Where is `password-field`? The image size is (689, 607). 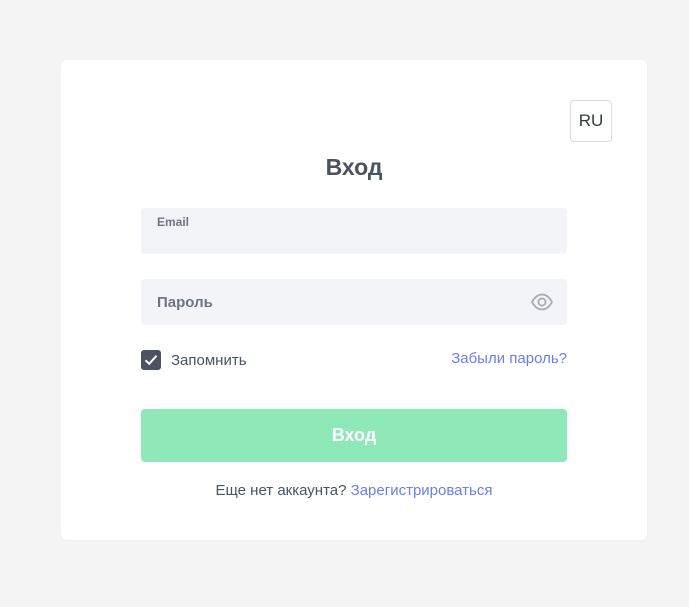 password-field is located at coordinates (354, 302).